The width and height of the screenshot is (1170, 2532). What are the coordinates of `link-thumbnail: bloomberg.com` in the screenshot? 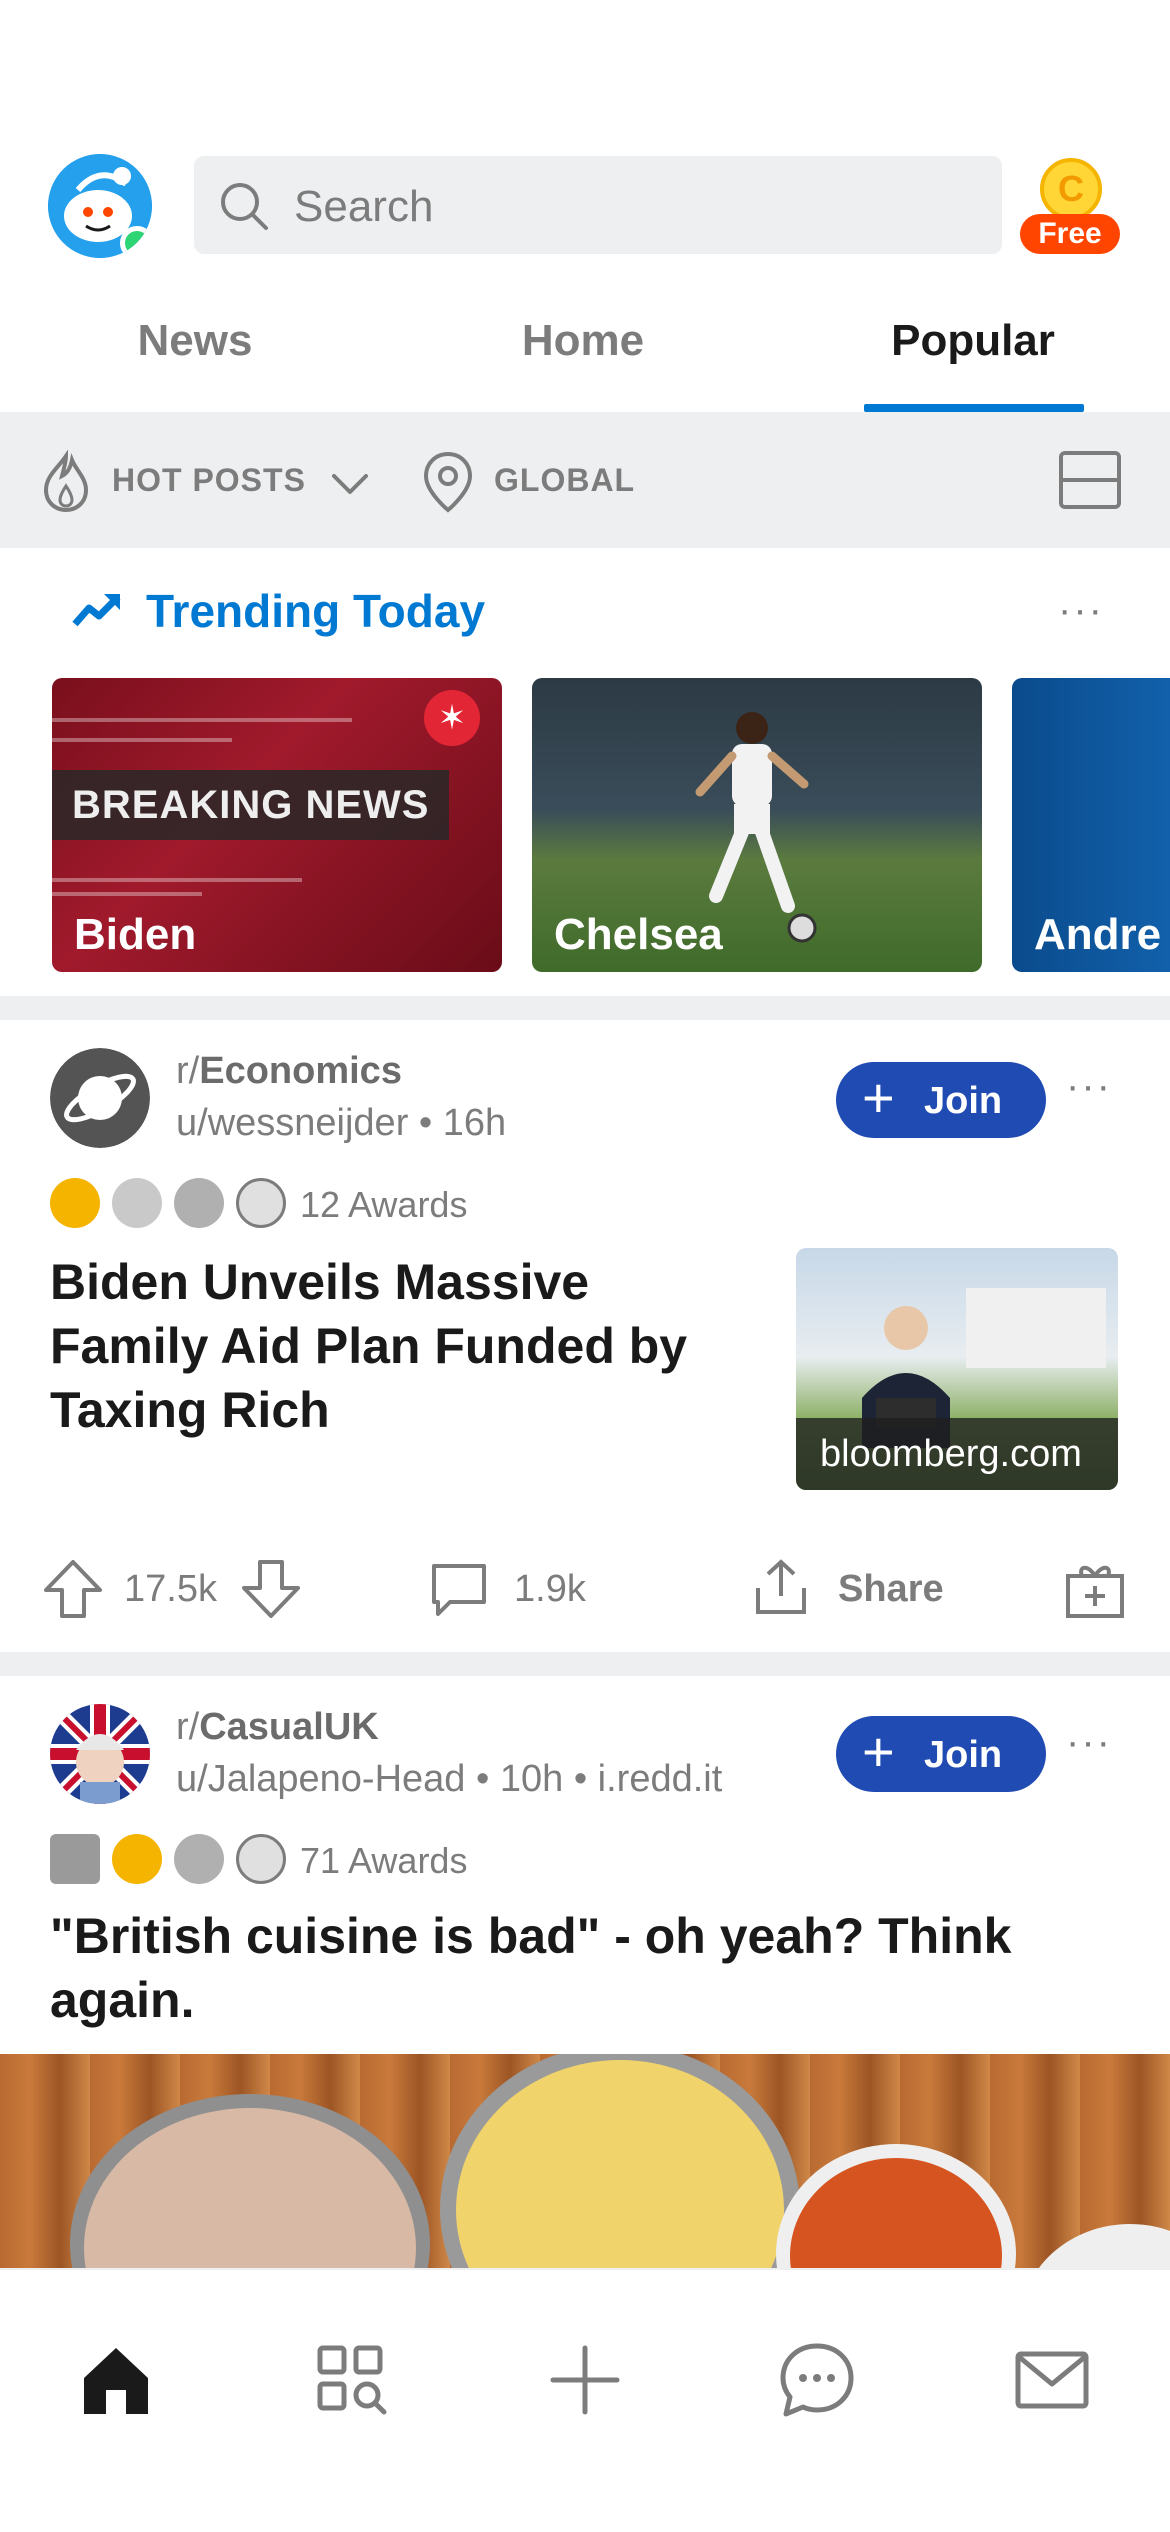 It's located at (957, 1369).